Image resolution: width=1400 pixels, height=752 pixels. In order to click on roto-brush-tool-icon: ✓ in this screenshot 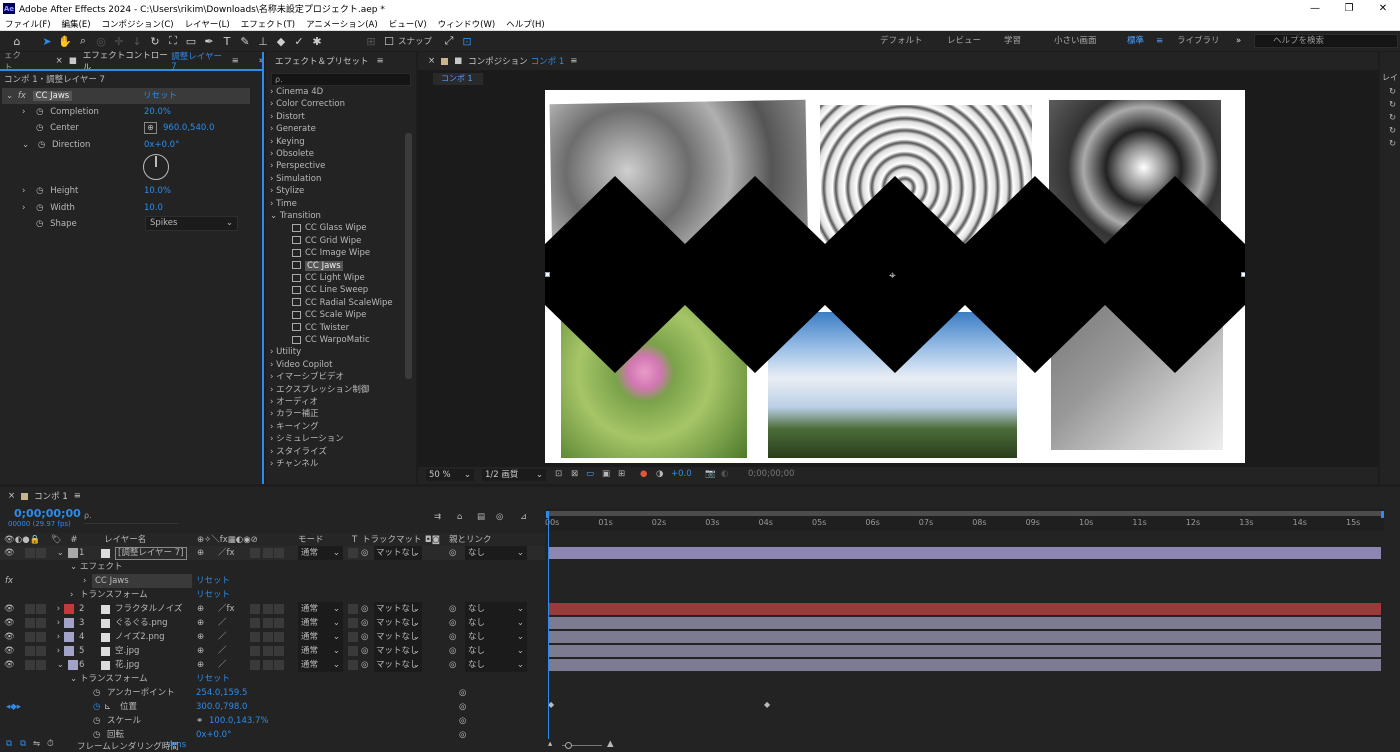, I will do `click(299, 41)`.